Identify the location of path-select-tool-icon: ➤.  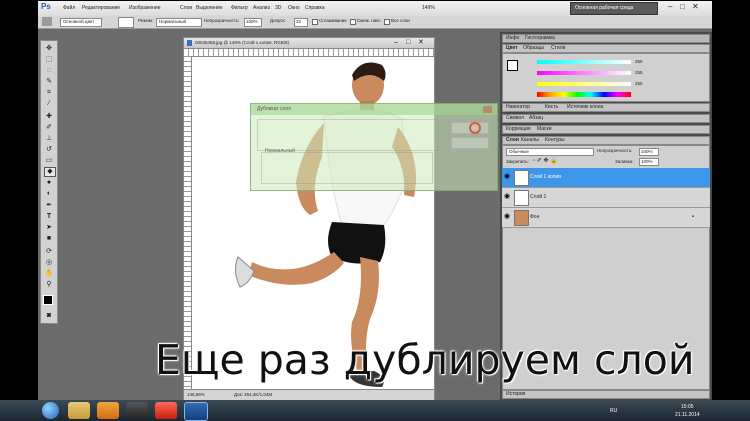
(49, 228).